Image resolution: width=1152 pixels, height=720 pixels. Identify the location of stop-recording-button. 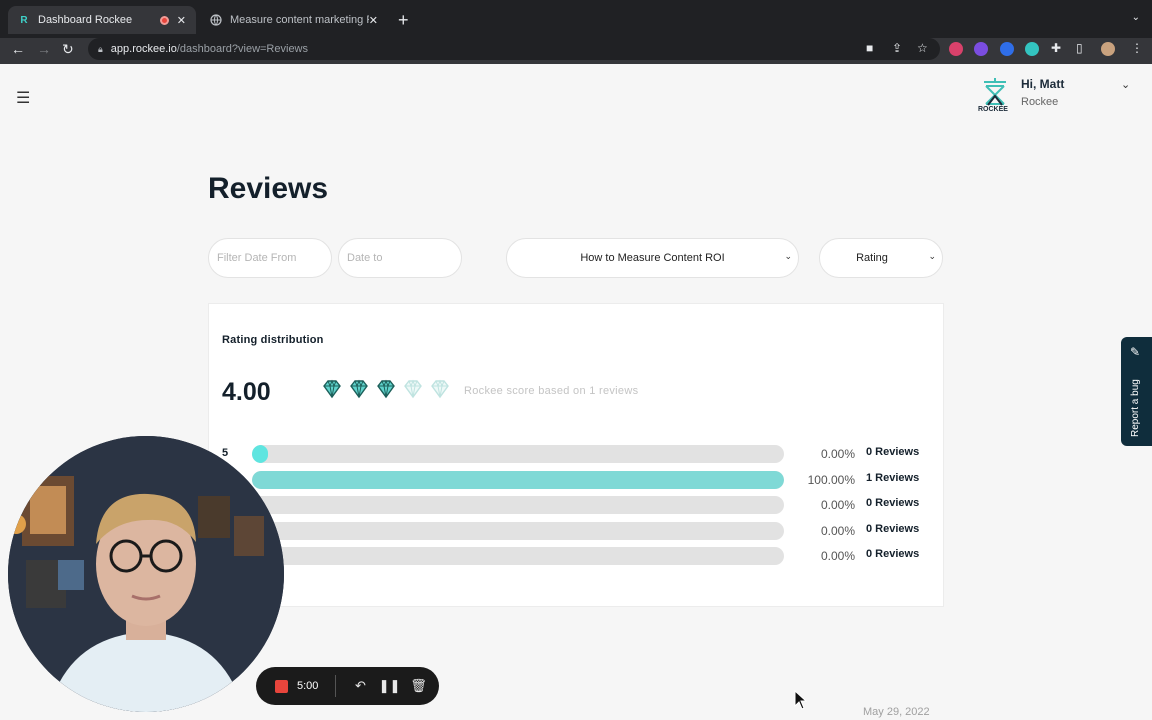
(281, 686).